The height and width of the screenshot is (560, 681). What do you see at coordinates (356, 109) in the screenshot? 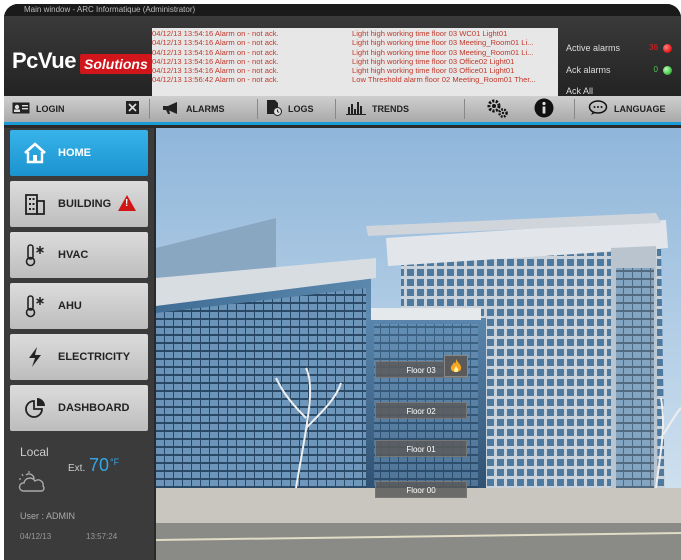
I see `bar-chart-icon` at bounding box center [356, 109].